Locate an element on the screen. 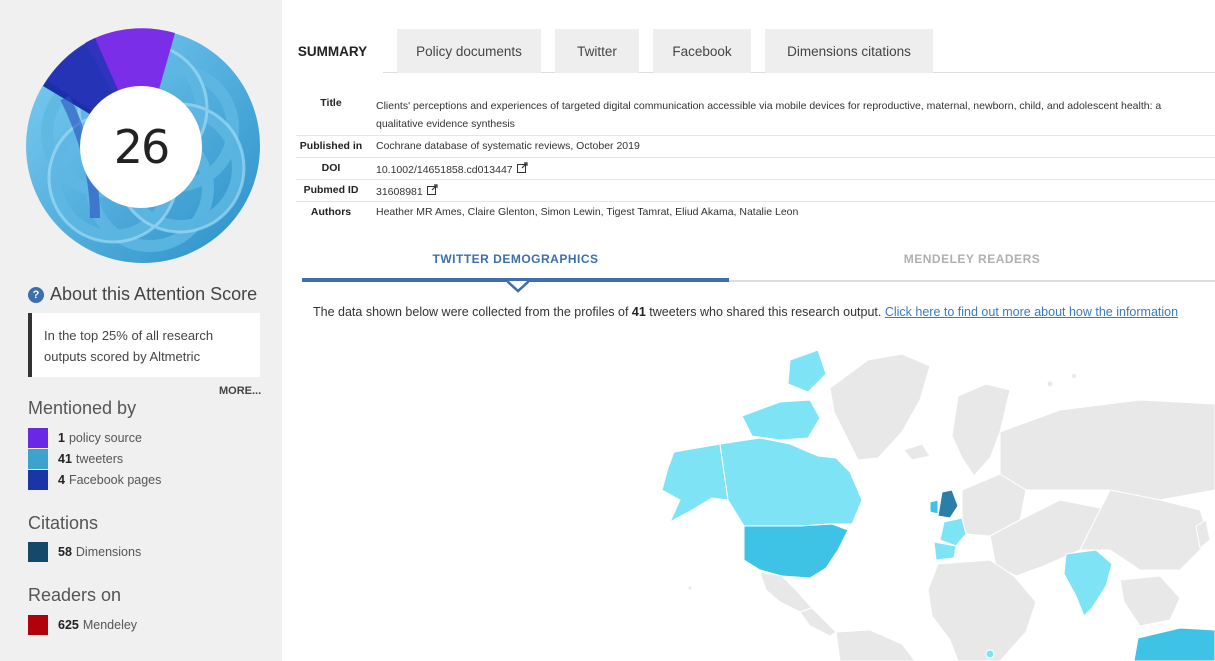 This screenshot has height=661, width=1215. dimensions-count: 58 is located at coordinates (65, 552).